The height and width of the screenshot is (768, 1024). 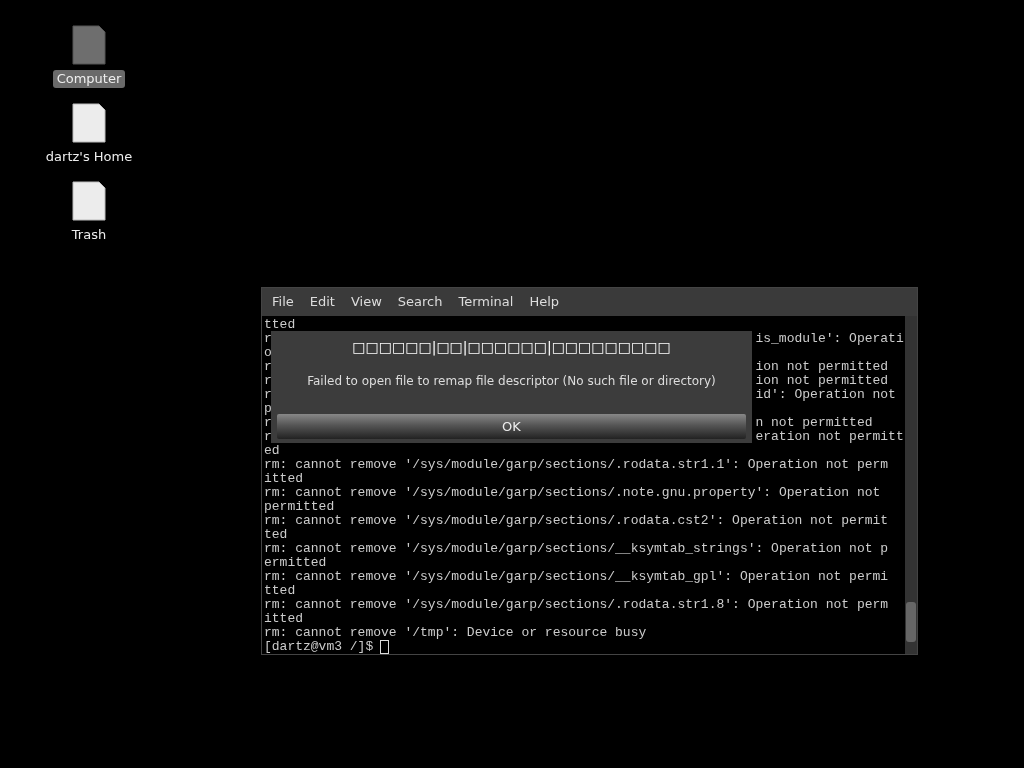 I want to click on terminal-line: id': Operation not, so click(x=825, y=395).